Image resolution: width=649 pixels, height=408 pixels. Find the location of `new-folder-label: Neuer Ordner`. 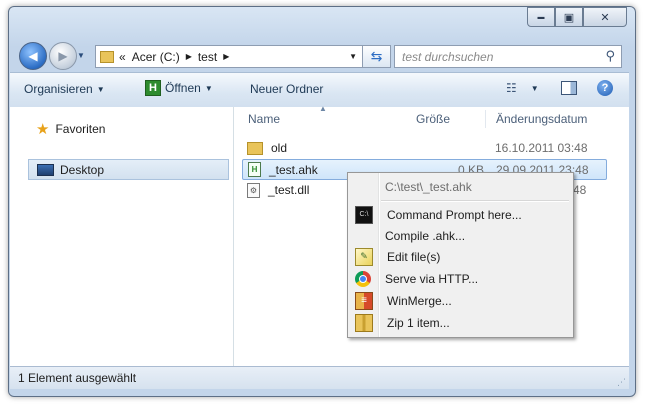

new-folder-label: Neuer Ordner is located at coordinates (287, 89).